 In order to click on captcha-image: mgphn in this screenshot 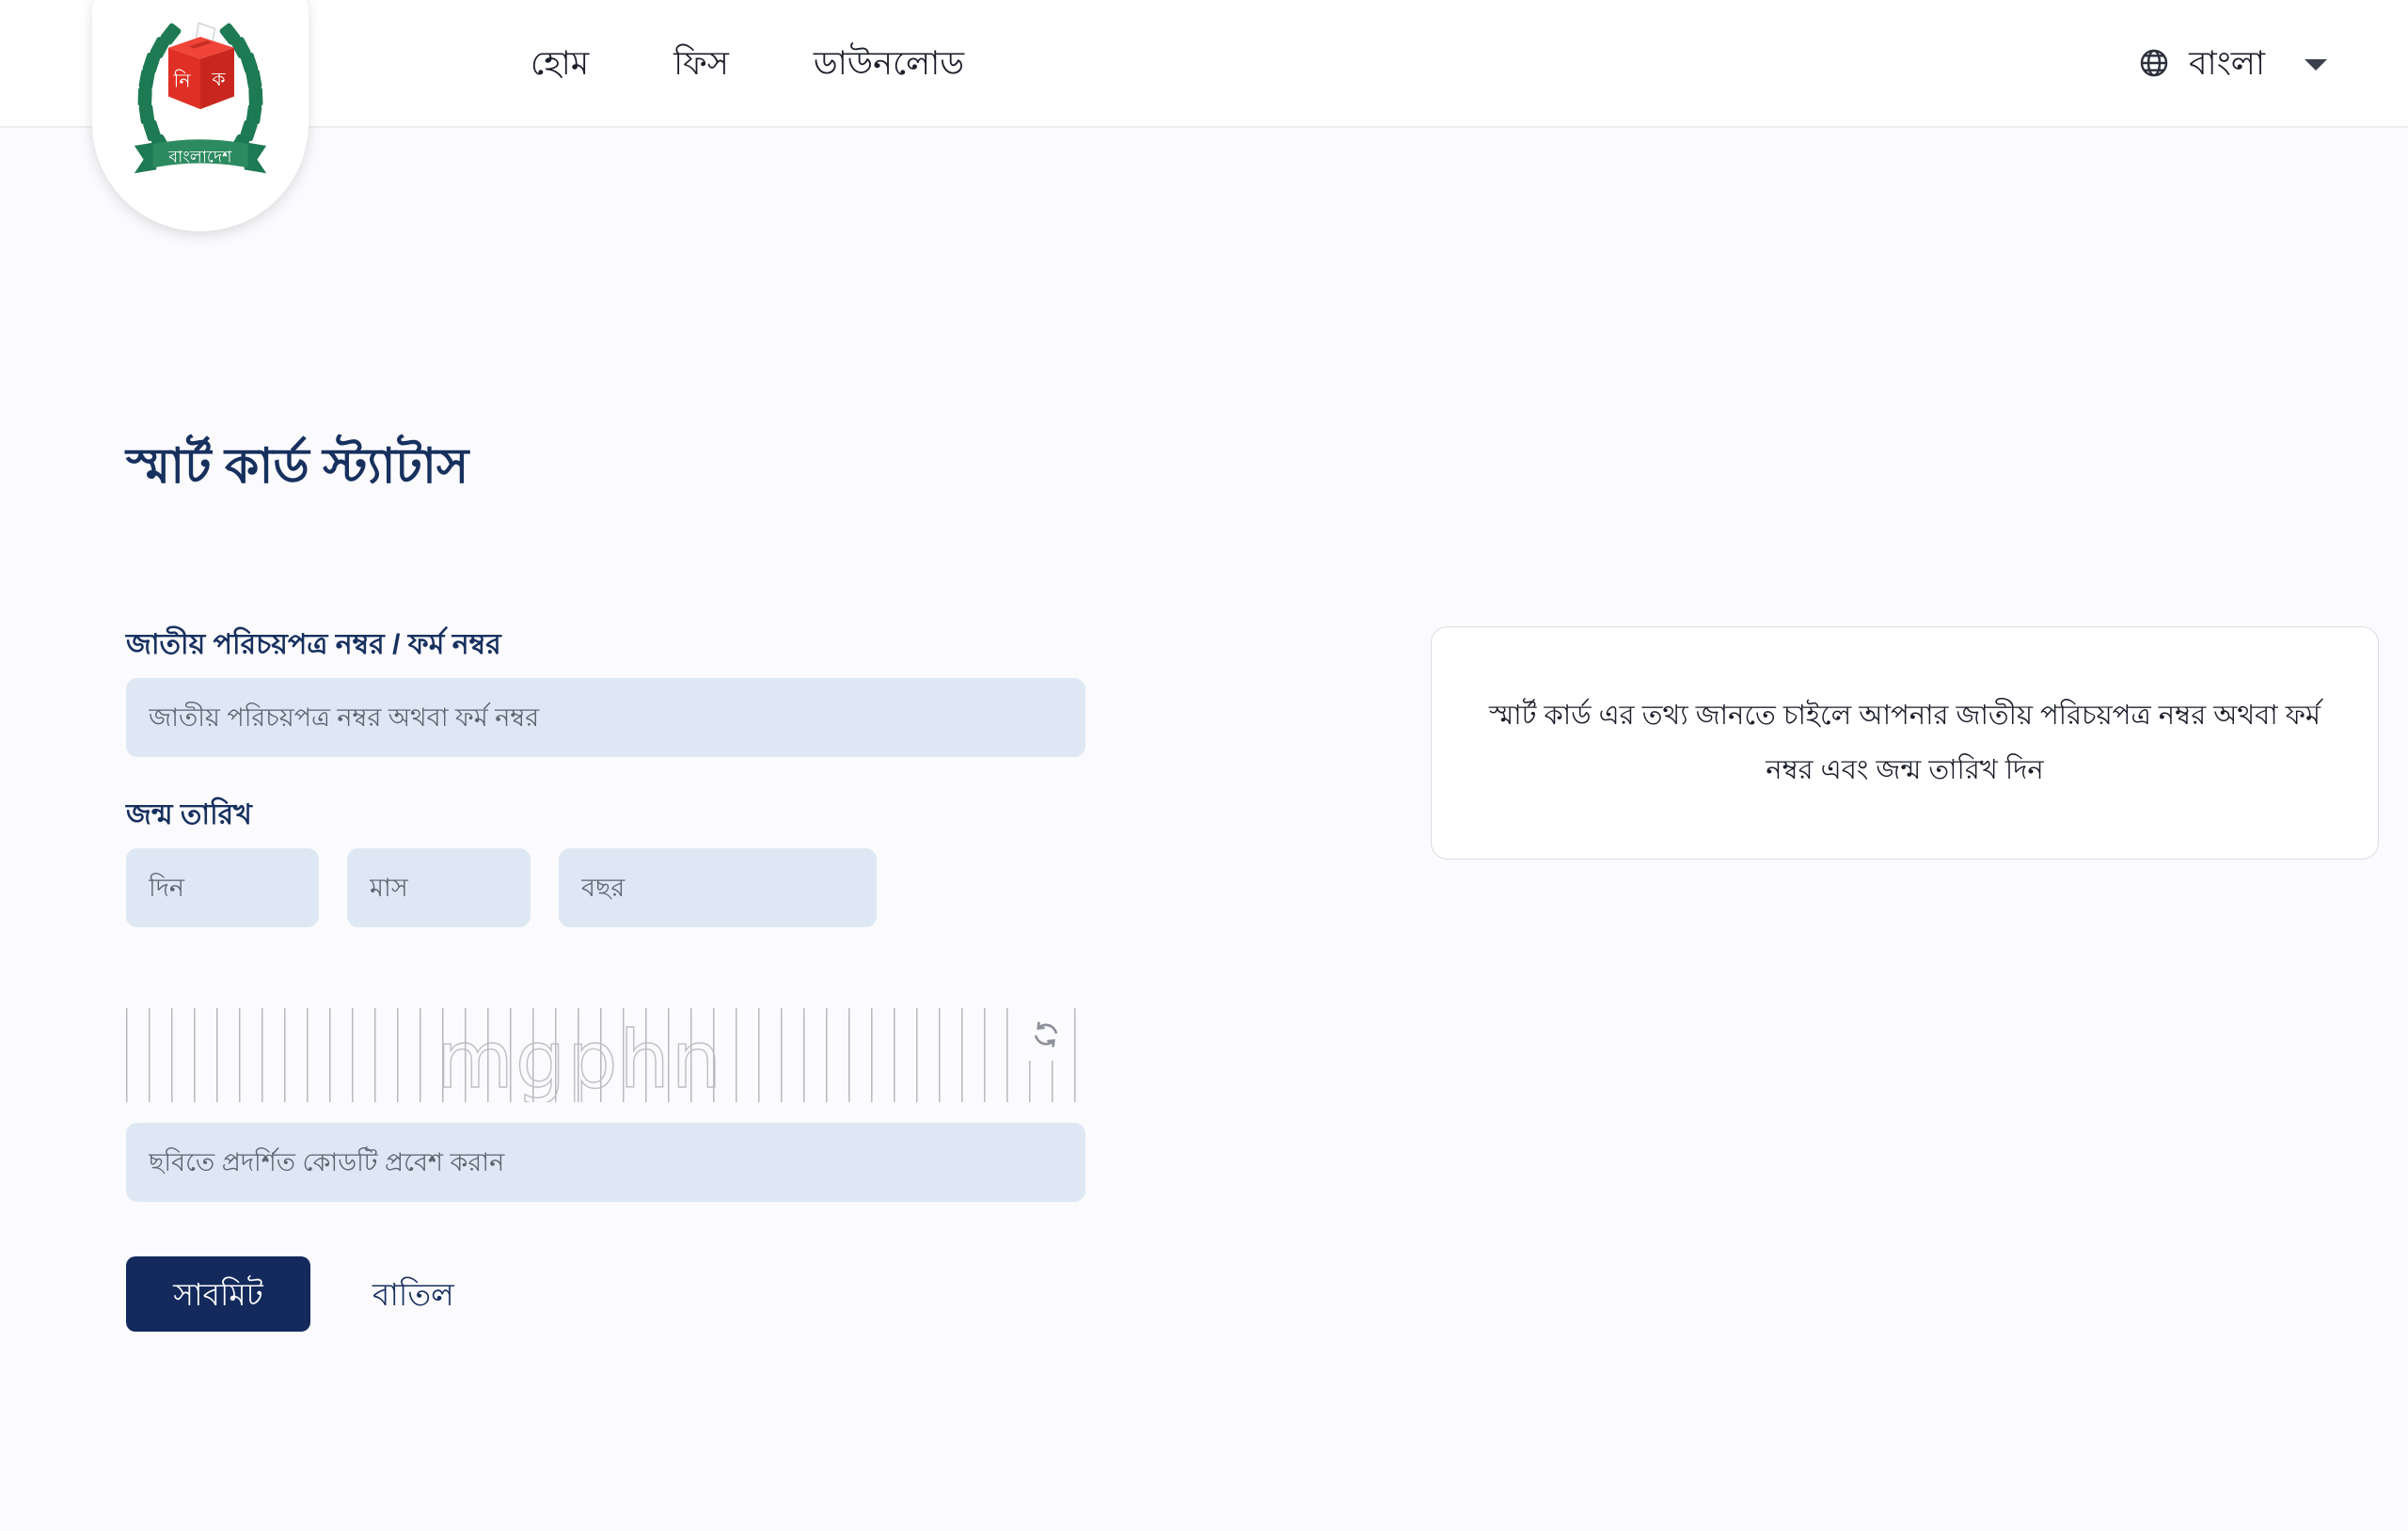, I will do `click(606, 1055)`.